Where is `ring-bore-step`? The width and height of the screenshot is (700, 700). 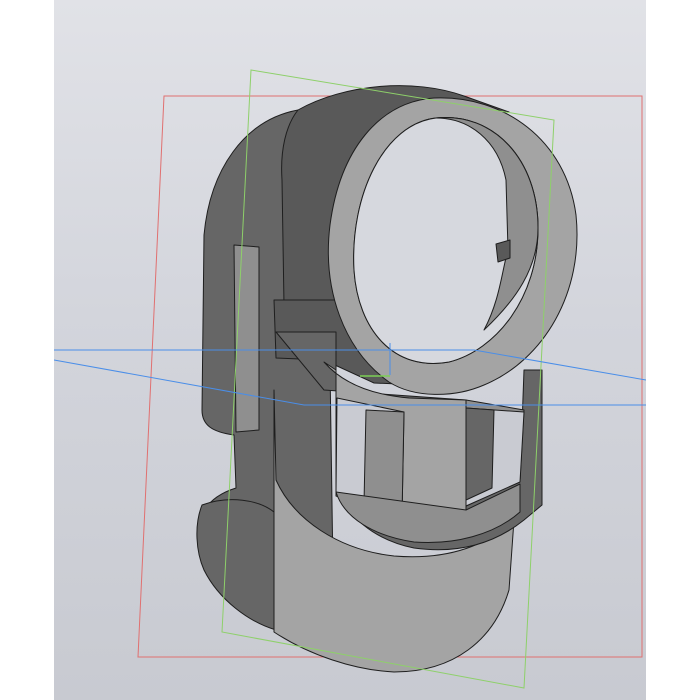 ring-bore-step is located at coordinates (503, 251).